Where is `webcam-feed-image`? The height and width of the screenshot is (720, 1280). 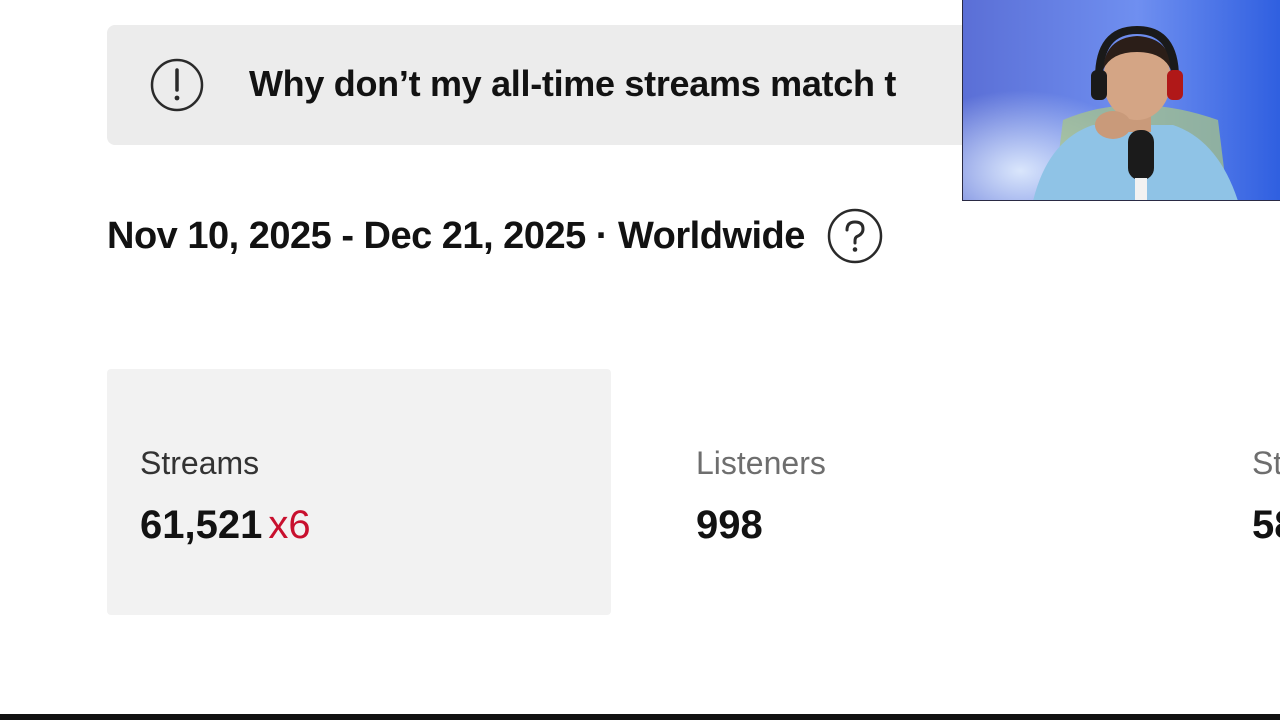
webcam-feed-image is located at coordinates (1121, 100).